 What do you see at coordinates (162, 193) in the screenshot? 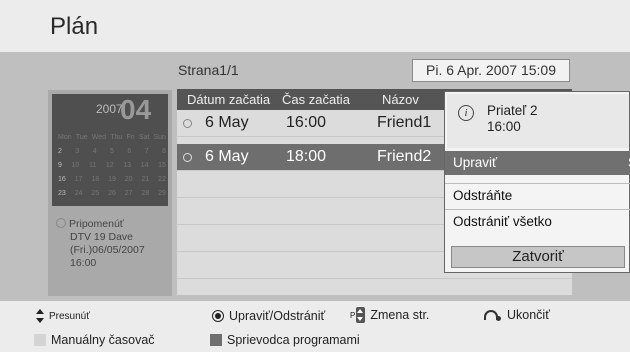
I see `calendar-day: 29` at bounding box center [162, 193].